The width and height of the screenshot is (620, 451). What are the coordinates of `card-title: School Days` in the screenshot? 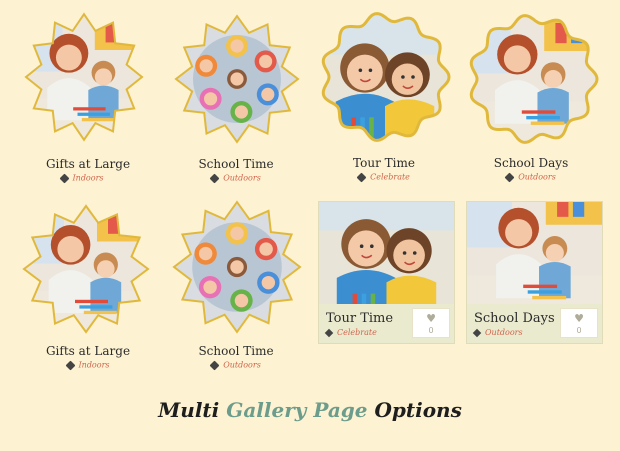 It's located at (514, 318).